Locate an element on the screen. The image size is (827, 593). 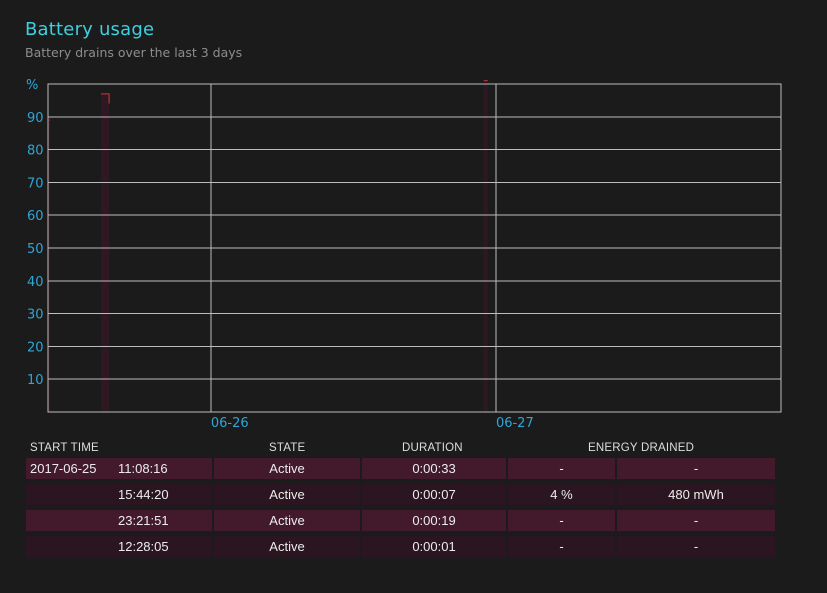
start-time: 23:21:51 is located at coordinates (143, 520).